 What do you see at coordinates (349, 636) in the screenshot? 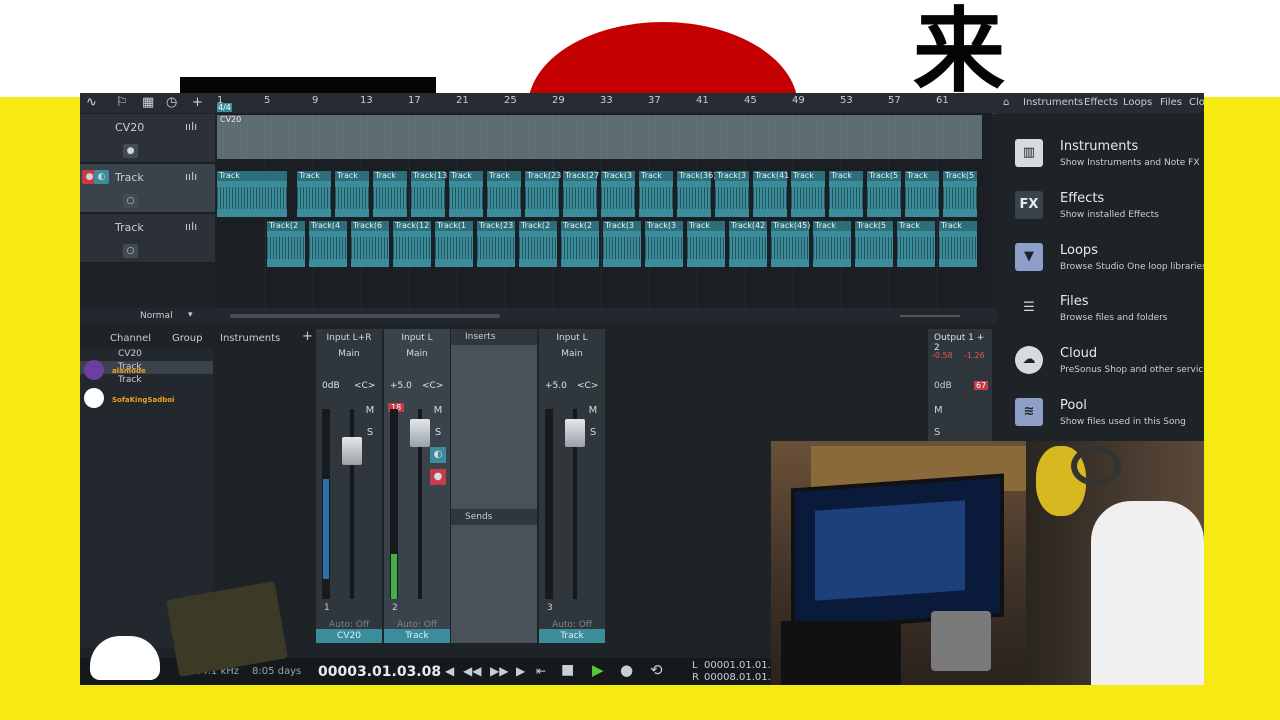
I see `channel-name: CV20` at bounding box center [349, 636].